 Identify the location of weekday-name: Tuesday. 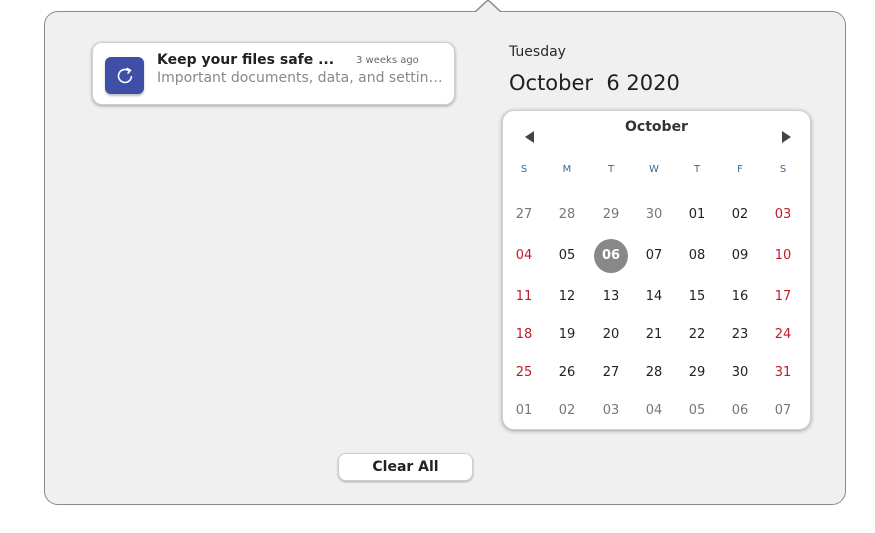
(537, 52).